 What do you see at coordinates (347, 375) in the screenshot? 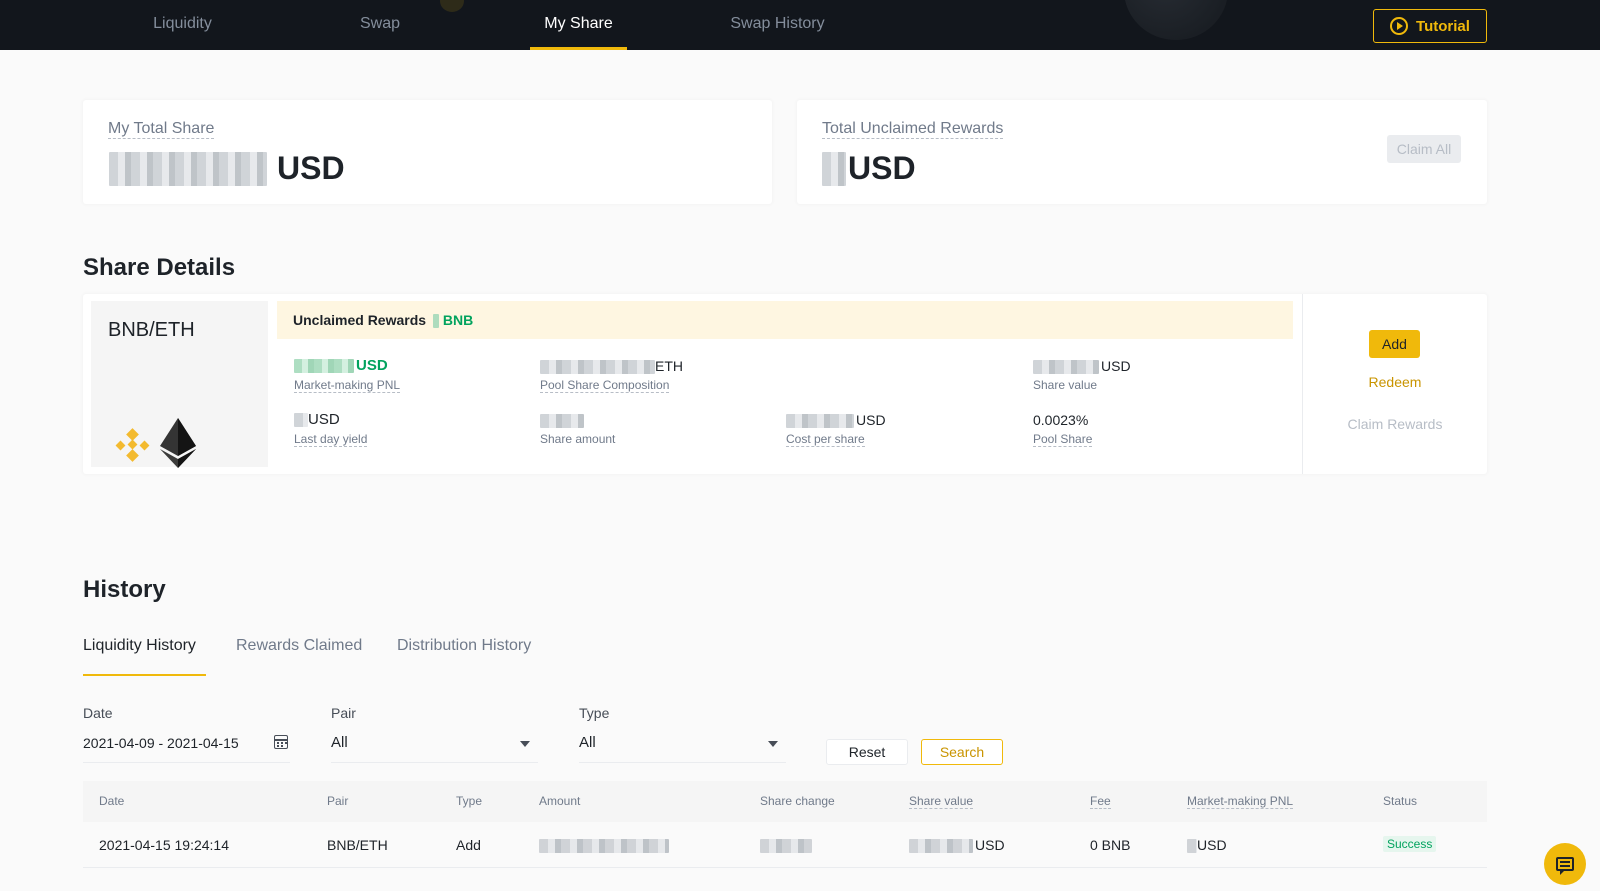
I see `metric-market-making-pnl: USD Market-making PNL` at bounding box center [347, 375].